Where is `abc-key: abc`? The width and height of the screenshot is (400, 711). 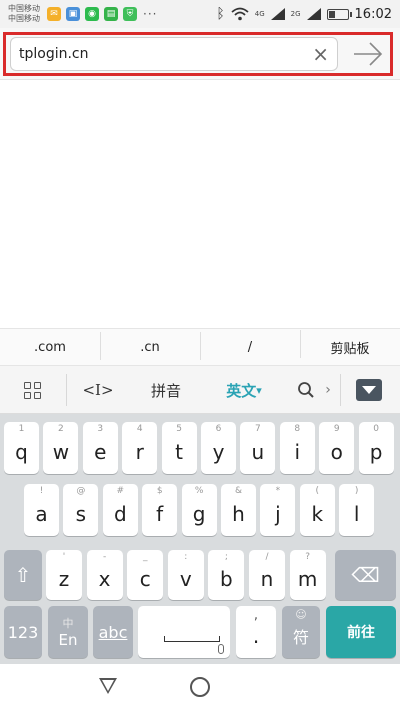 abc-key: abc is located at coordinates (113, 632).